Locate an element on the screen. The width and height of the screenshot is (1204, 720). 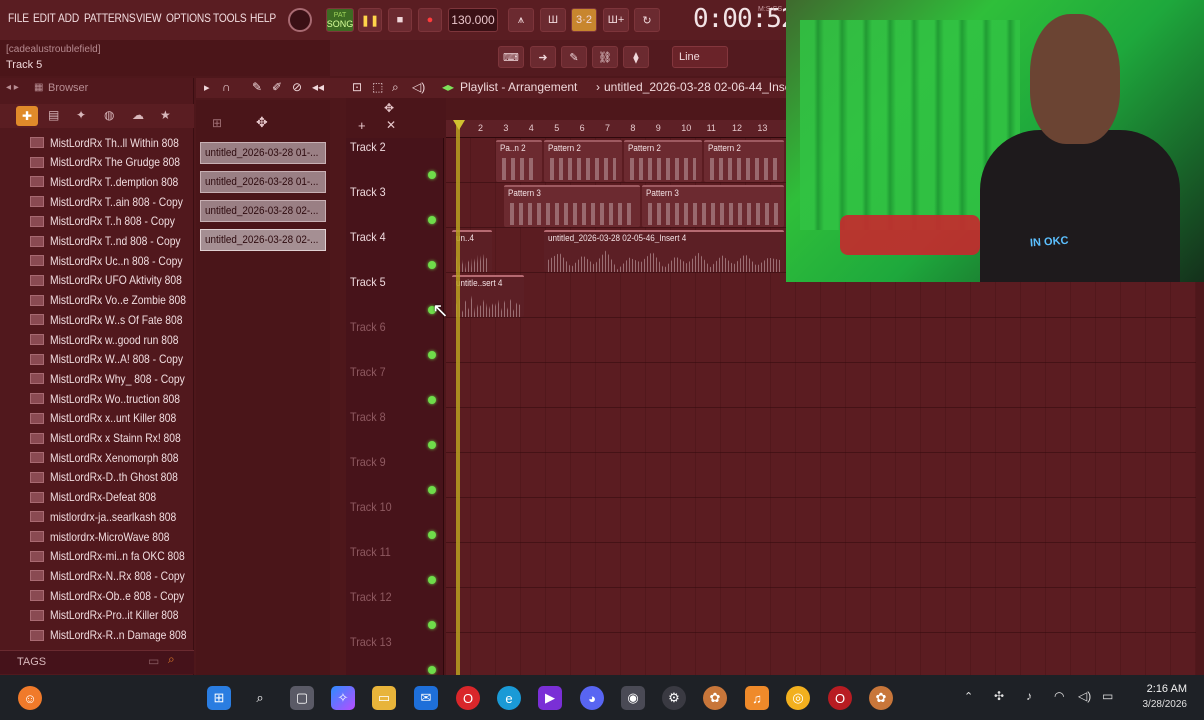
browser-file-item: MistLordRx Wo..truction 808 is located at coordinates (110, 398).